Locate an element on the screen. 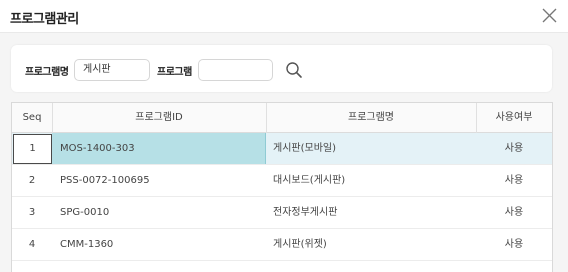 The width and height of the screenshot is (568, 272). program-input is located at coordinates (235, 70).